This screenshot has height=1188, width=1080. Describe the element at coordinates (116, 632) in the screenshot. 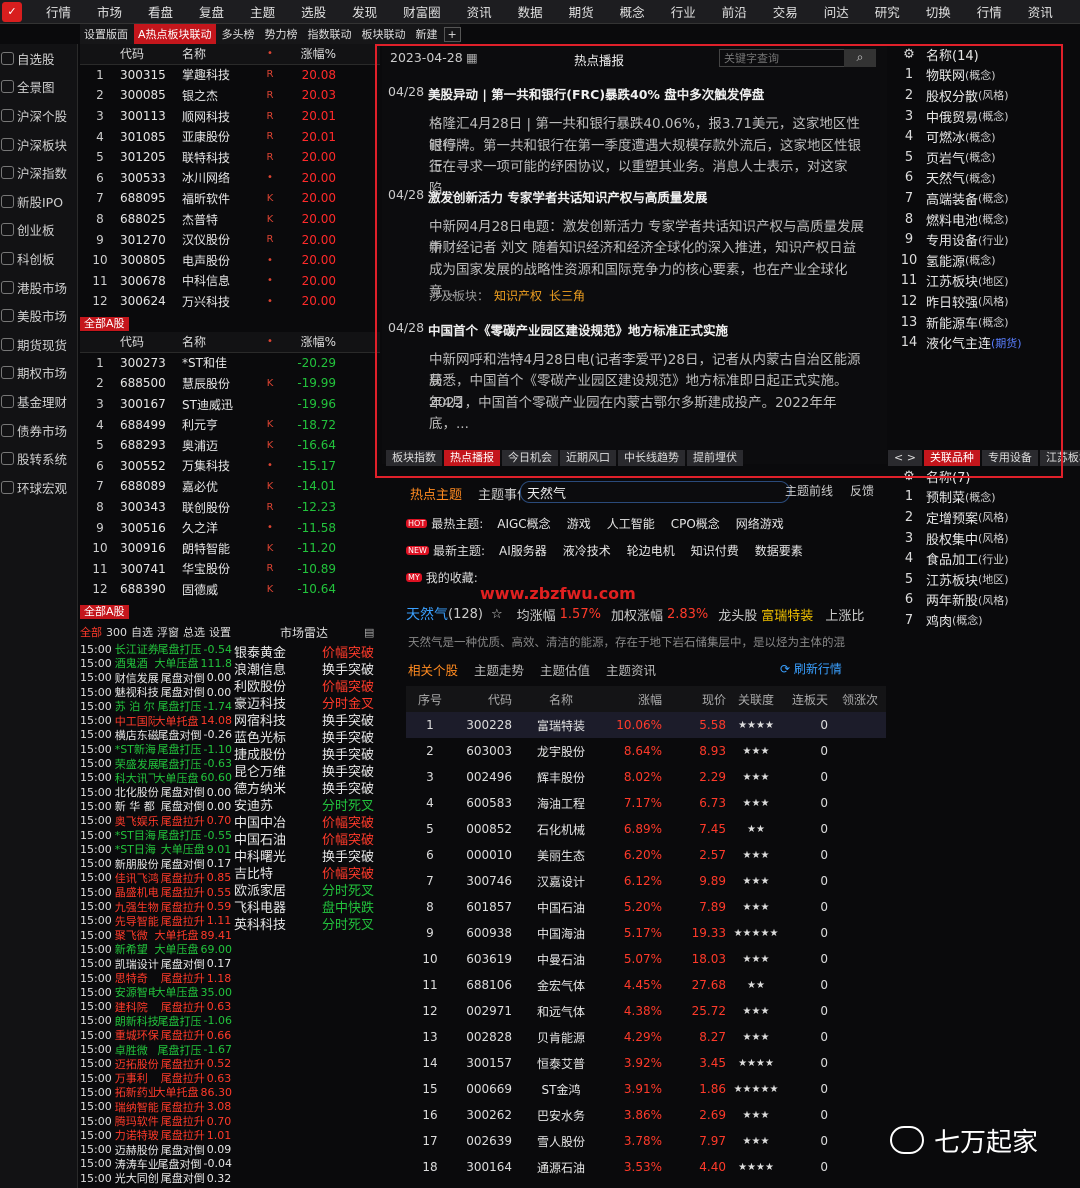

I see `radar-tab-1: 300` at that location.